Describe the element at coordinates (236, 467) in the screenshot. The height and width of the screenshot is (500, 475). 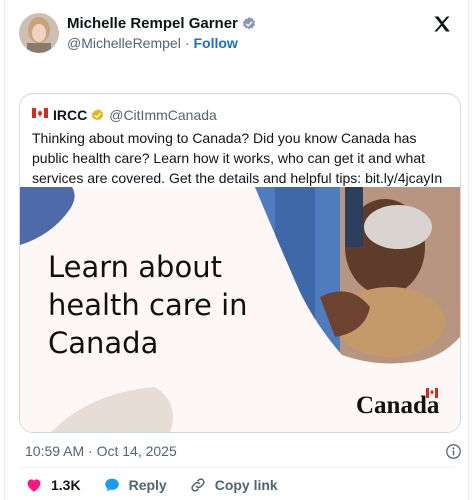
I see `divider` at that location.